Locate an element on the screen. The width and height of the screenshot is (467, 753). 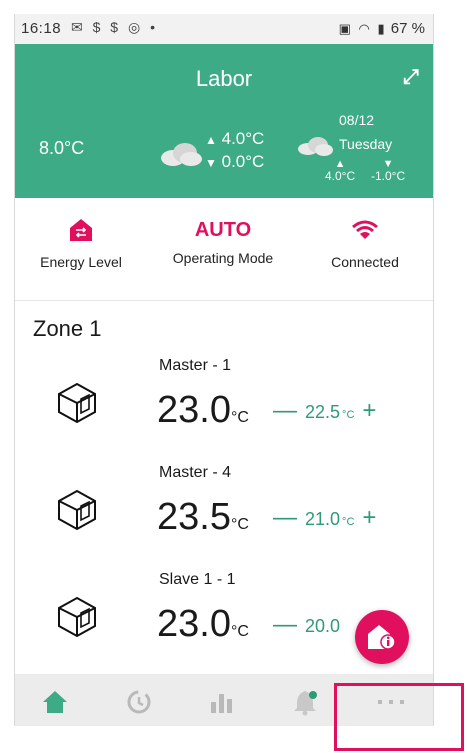
setpoint-value: 20.0 is located at coordinates (323, 626).